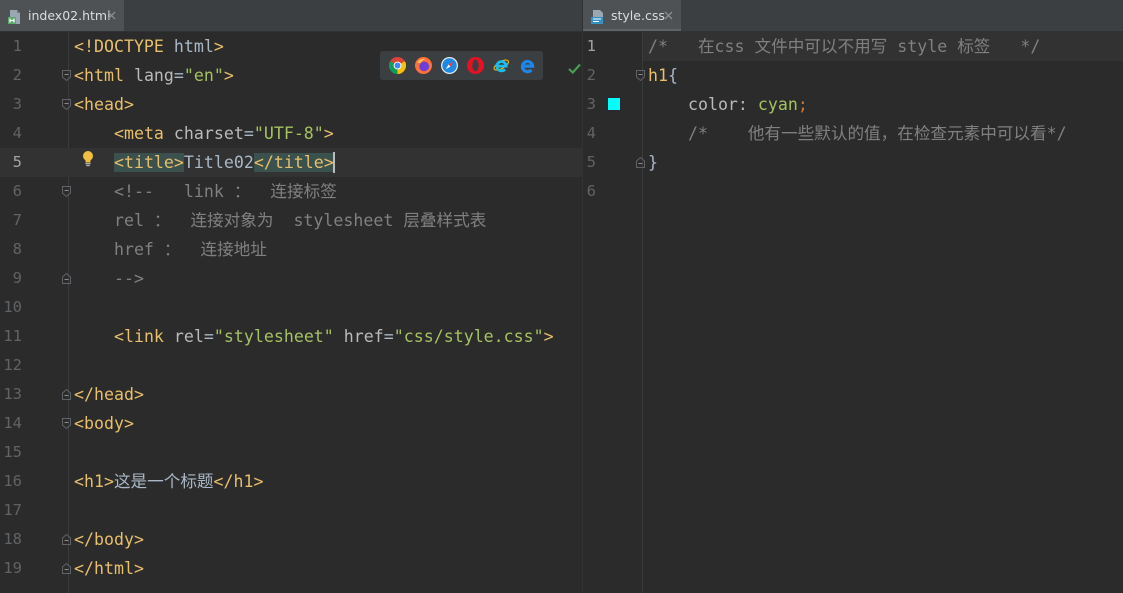  What do you see at coordinates (11, 336) in the screenshot?
I see `line-number: 11` at bounding box center [11, 336].